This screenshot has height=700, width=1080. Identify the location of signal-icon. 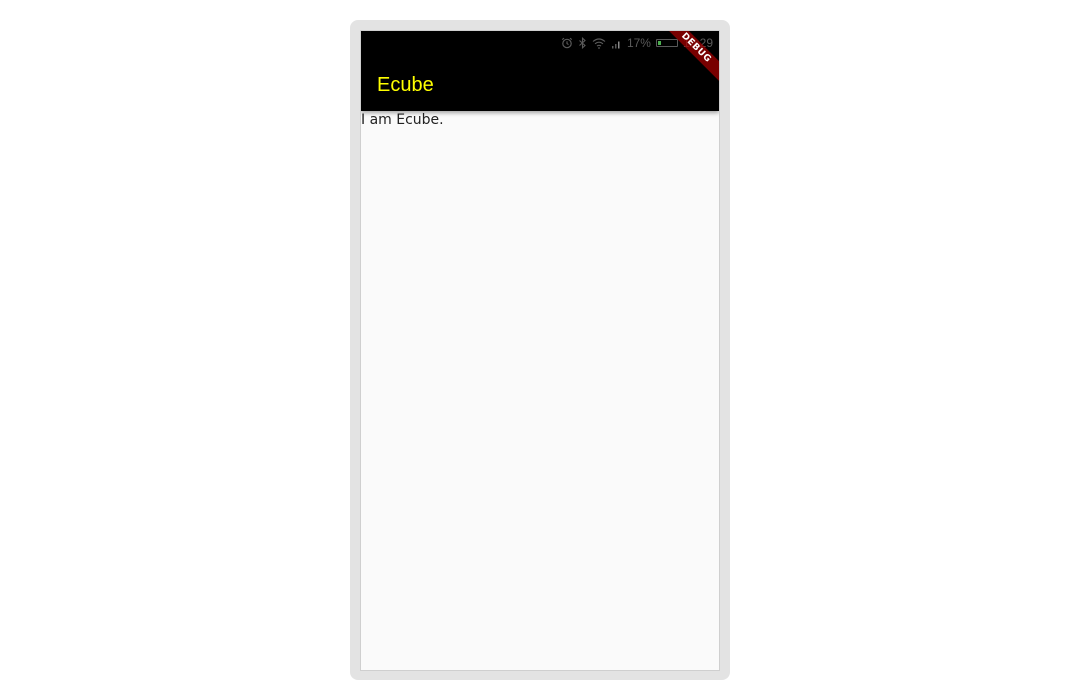
(616, 43).